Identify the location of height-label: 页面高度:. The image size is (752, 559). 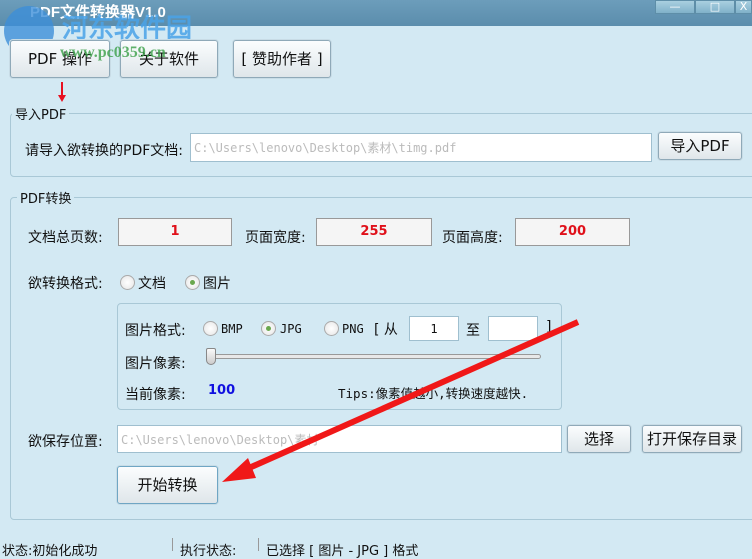
(472, 238).